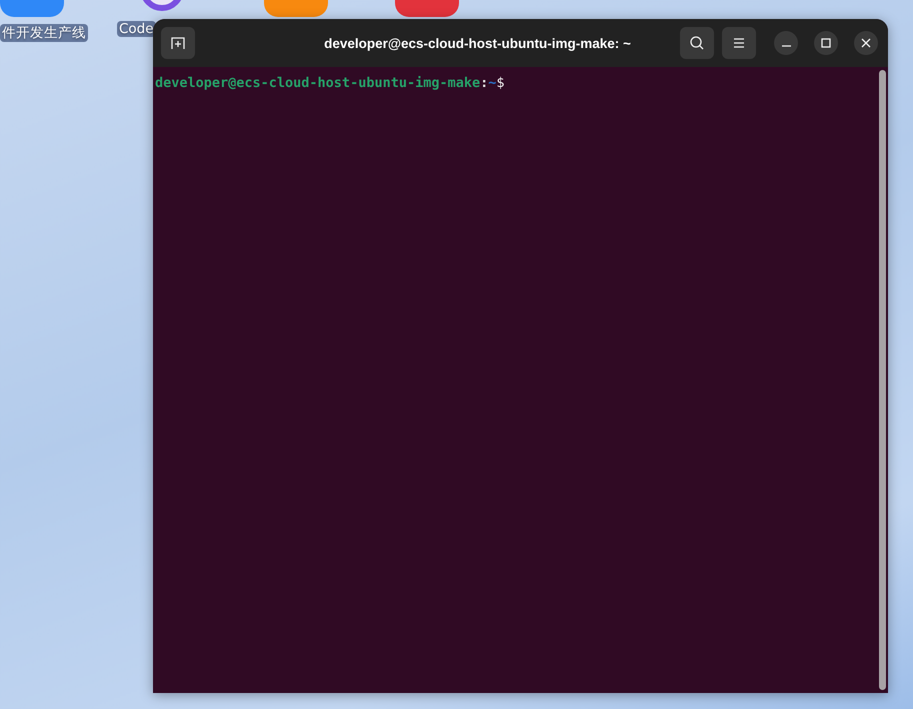 This screenshot has height=709, width=913. What do you see at coordinates (317, 83) in the screenshot?
I see `prompt-user-host: developer@ecs-cloud-host-ubuntu-img-make` at bounding box center [317, 83].